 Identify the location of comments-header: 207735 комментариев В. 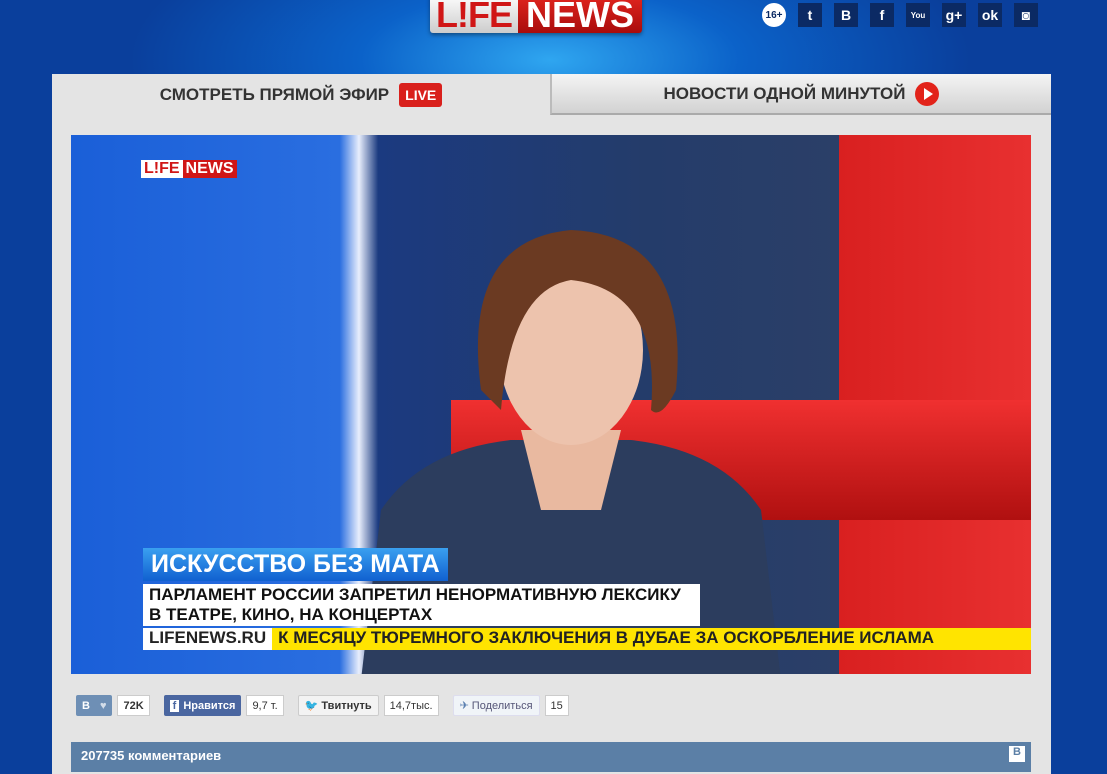
(551, 757).